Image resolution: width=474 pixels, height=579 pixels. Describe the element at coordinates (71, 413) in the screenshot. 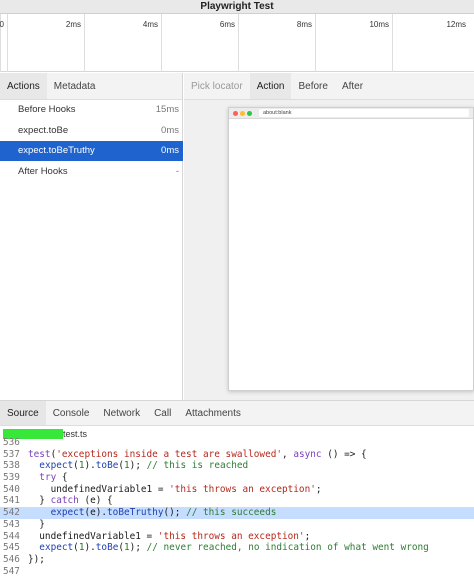

I see `tab-console: Console` at that location.